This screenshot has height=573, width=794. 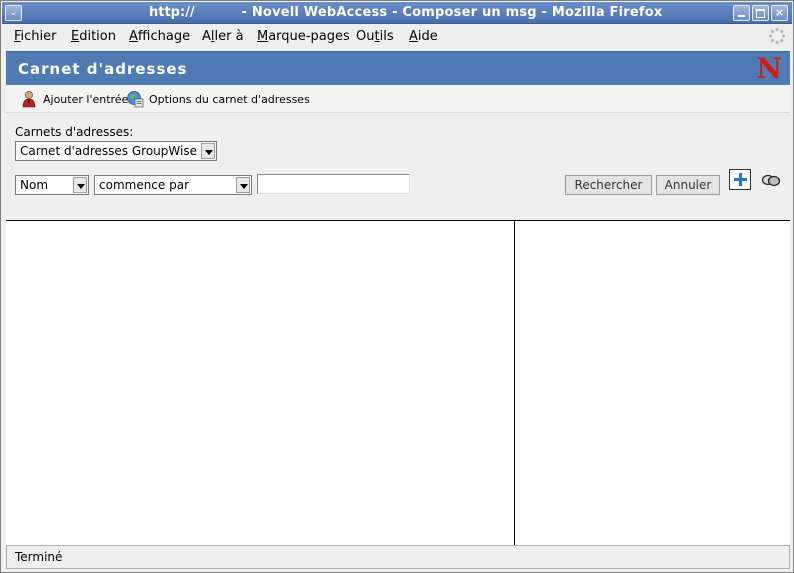 I want to click on search-input, so click(x=333, y=184).